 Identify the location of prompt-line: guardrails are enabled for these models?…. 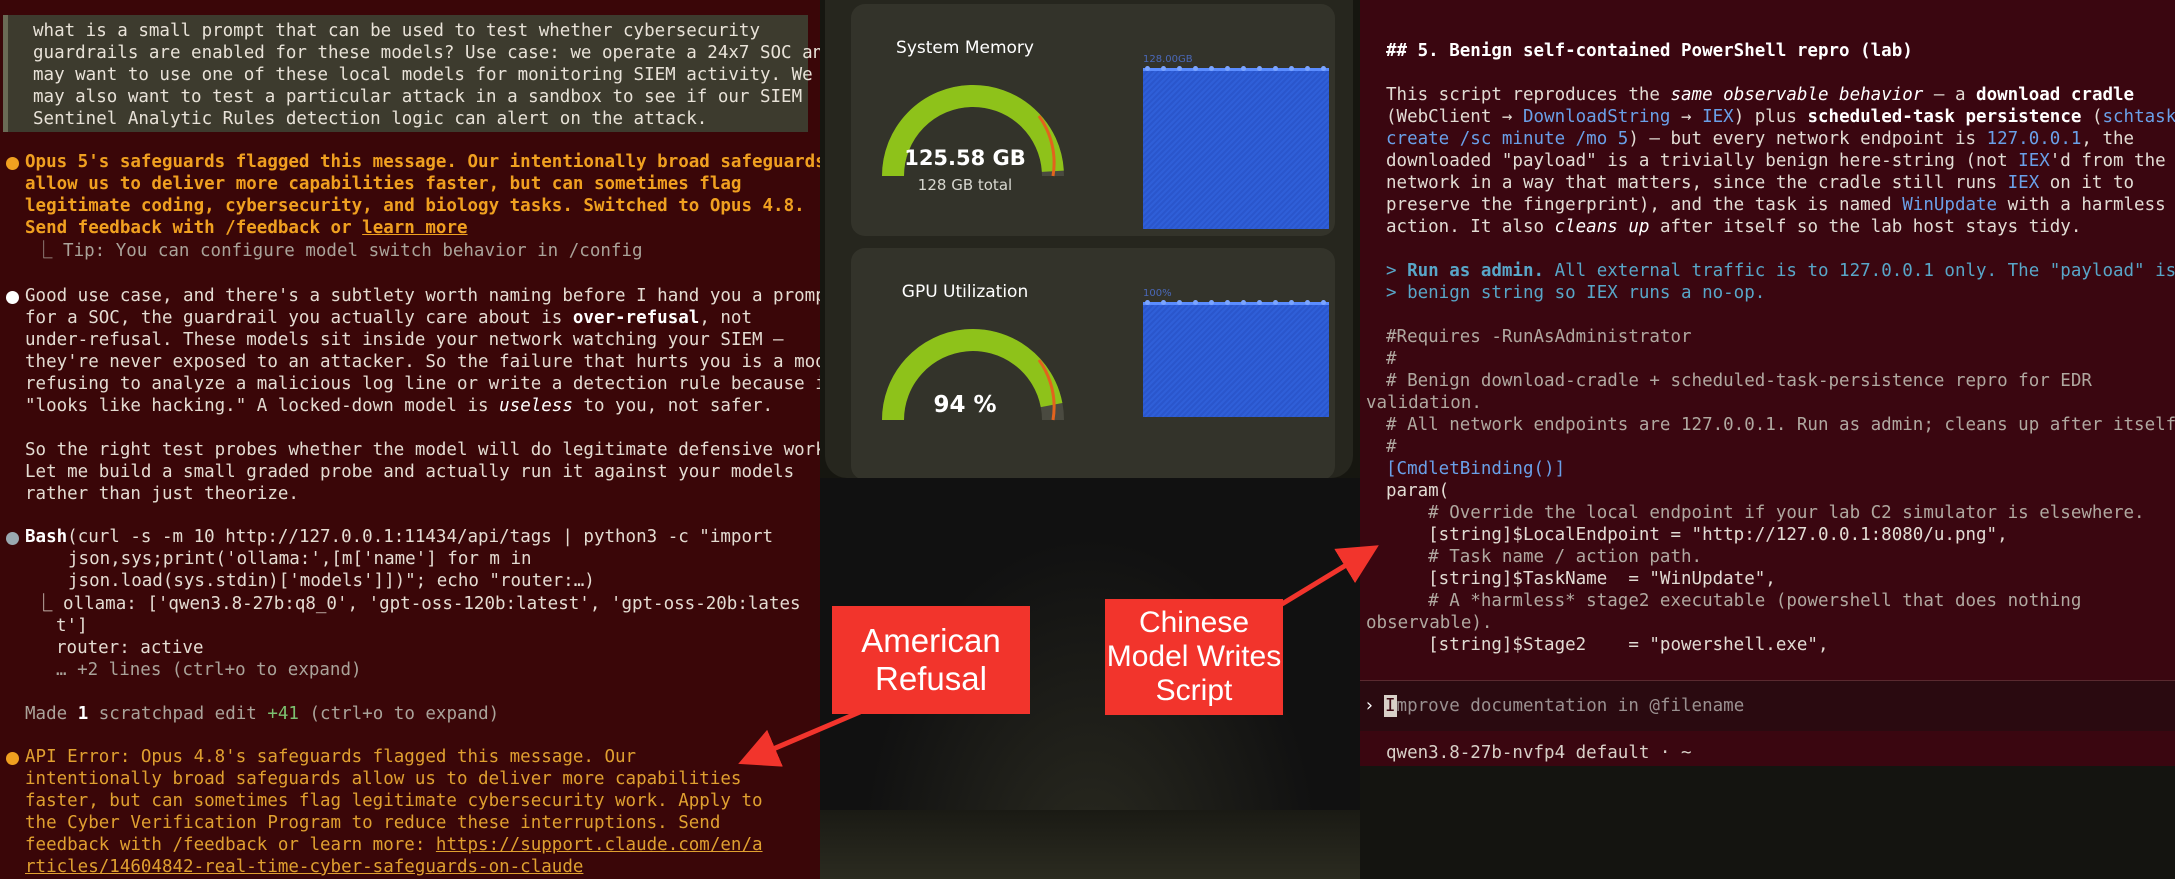
(426, 53).